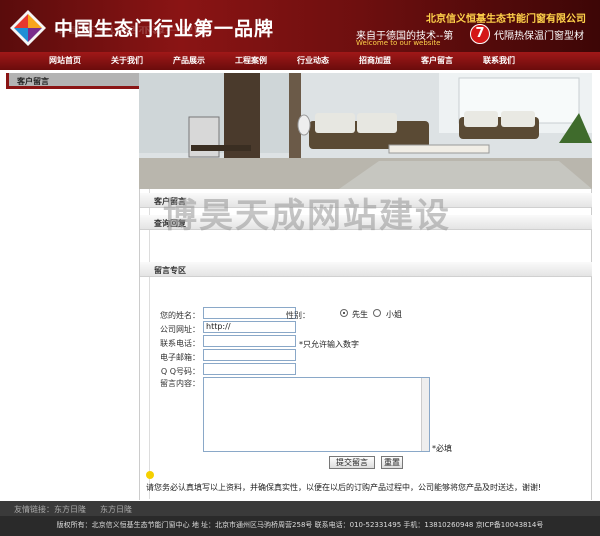  What do you see at coordinates (377, 313) in the screenshot?
I see `gender-female-radio` at bounding box center [377, 313].